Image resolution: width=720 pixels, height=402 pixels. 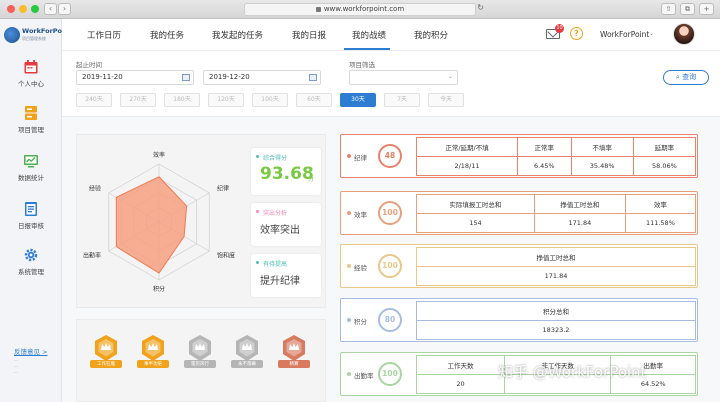 I want to click on project-select: ⌄, so click(x=403, y=77).